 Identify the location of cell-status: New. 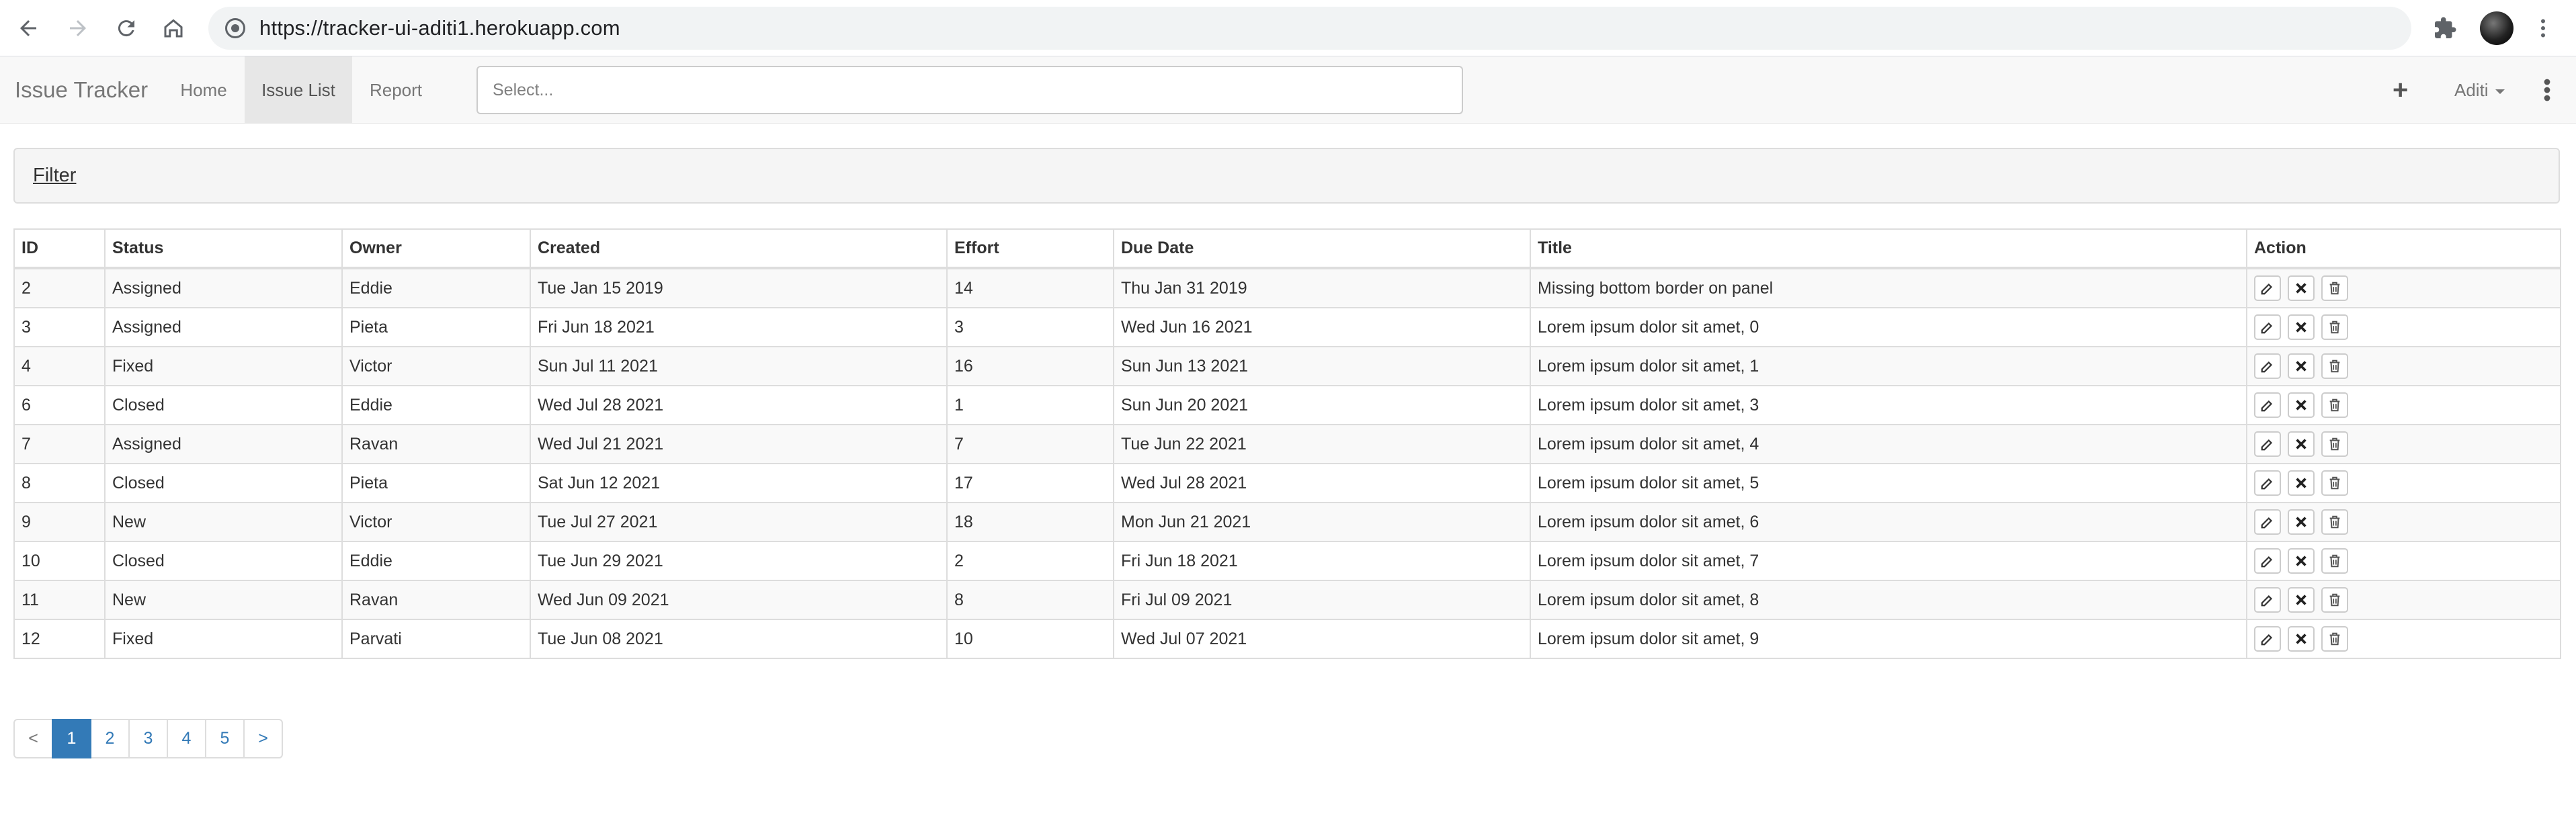
(223, 600).